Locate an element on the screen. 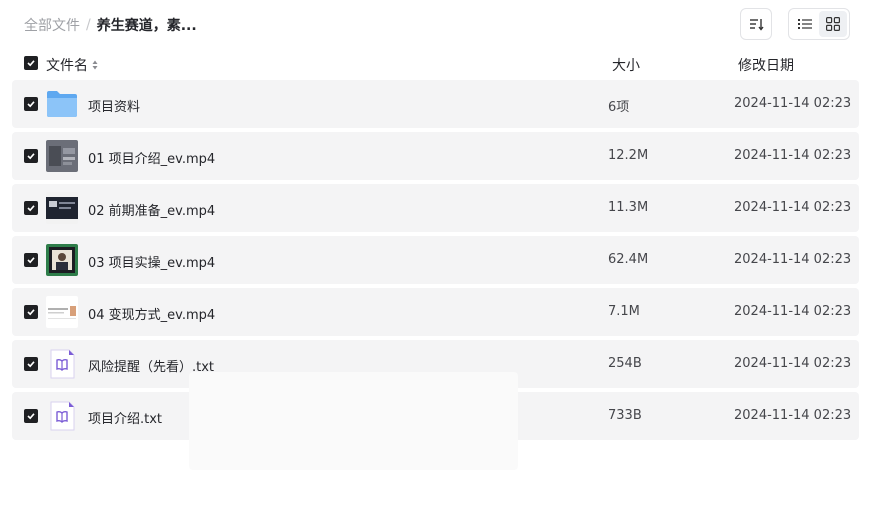 The width and height of the screenshot is (874, 514). file-name: 04 变现方式_ev.mp4 is located at coordinates (152, 315).